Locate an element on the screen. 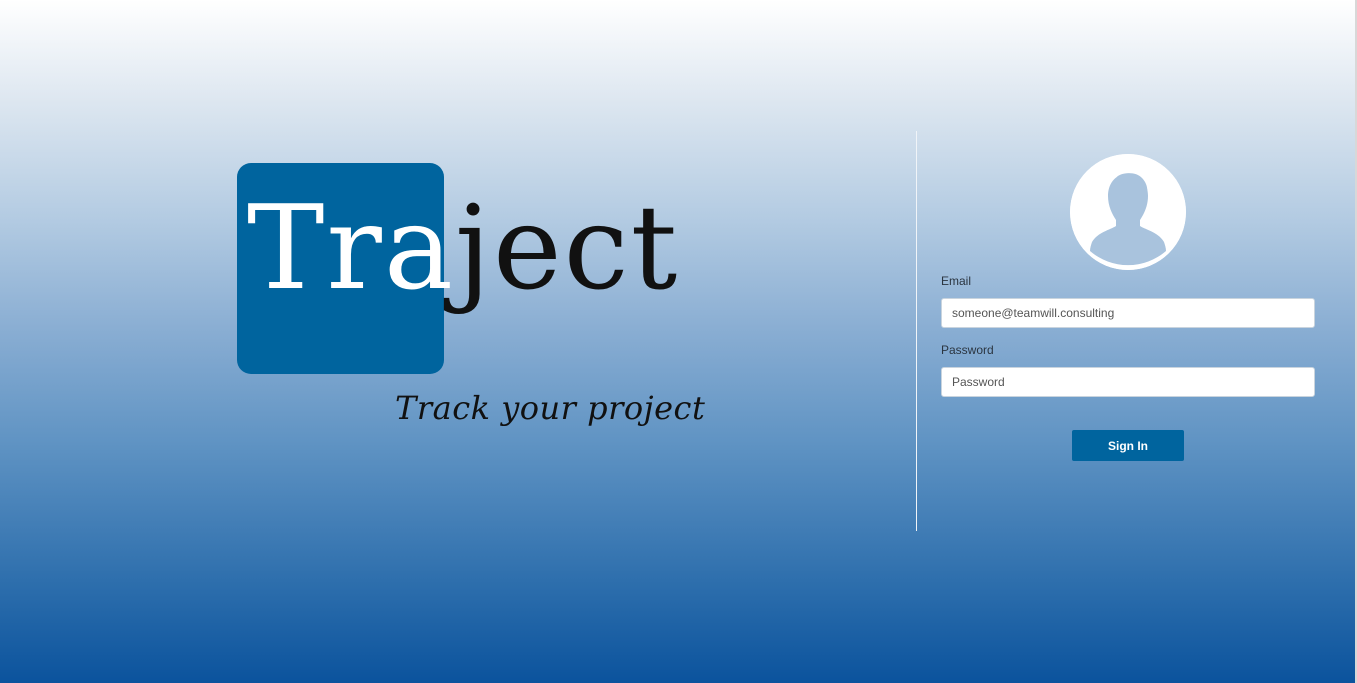 The height and width of the screenshot is (683, 1357). logo-wordmark: Traject is located at coordinates (463, 249).